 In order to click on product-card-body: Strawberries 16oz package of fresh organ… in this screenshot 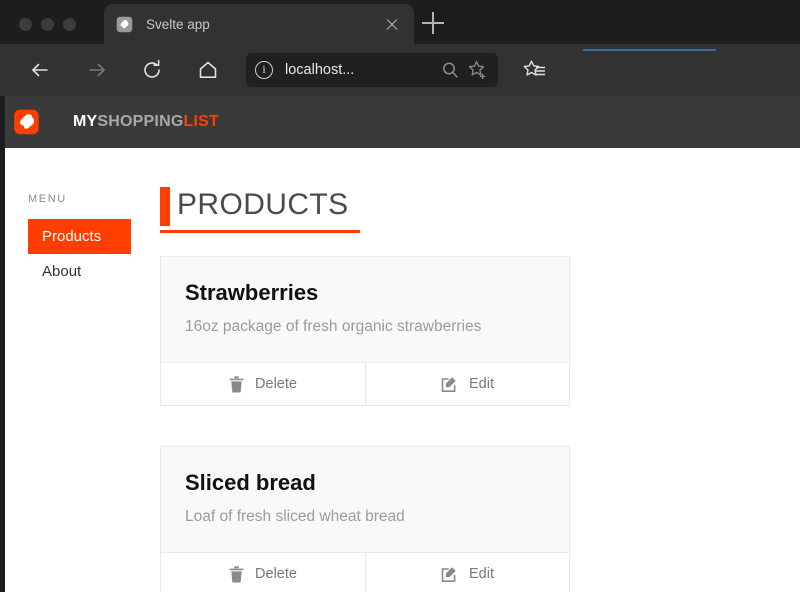, I will do `click(365, 309)`.